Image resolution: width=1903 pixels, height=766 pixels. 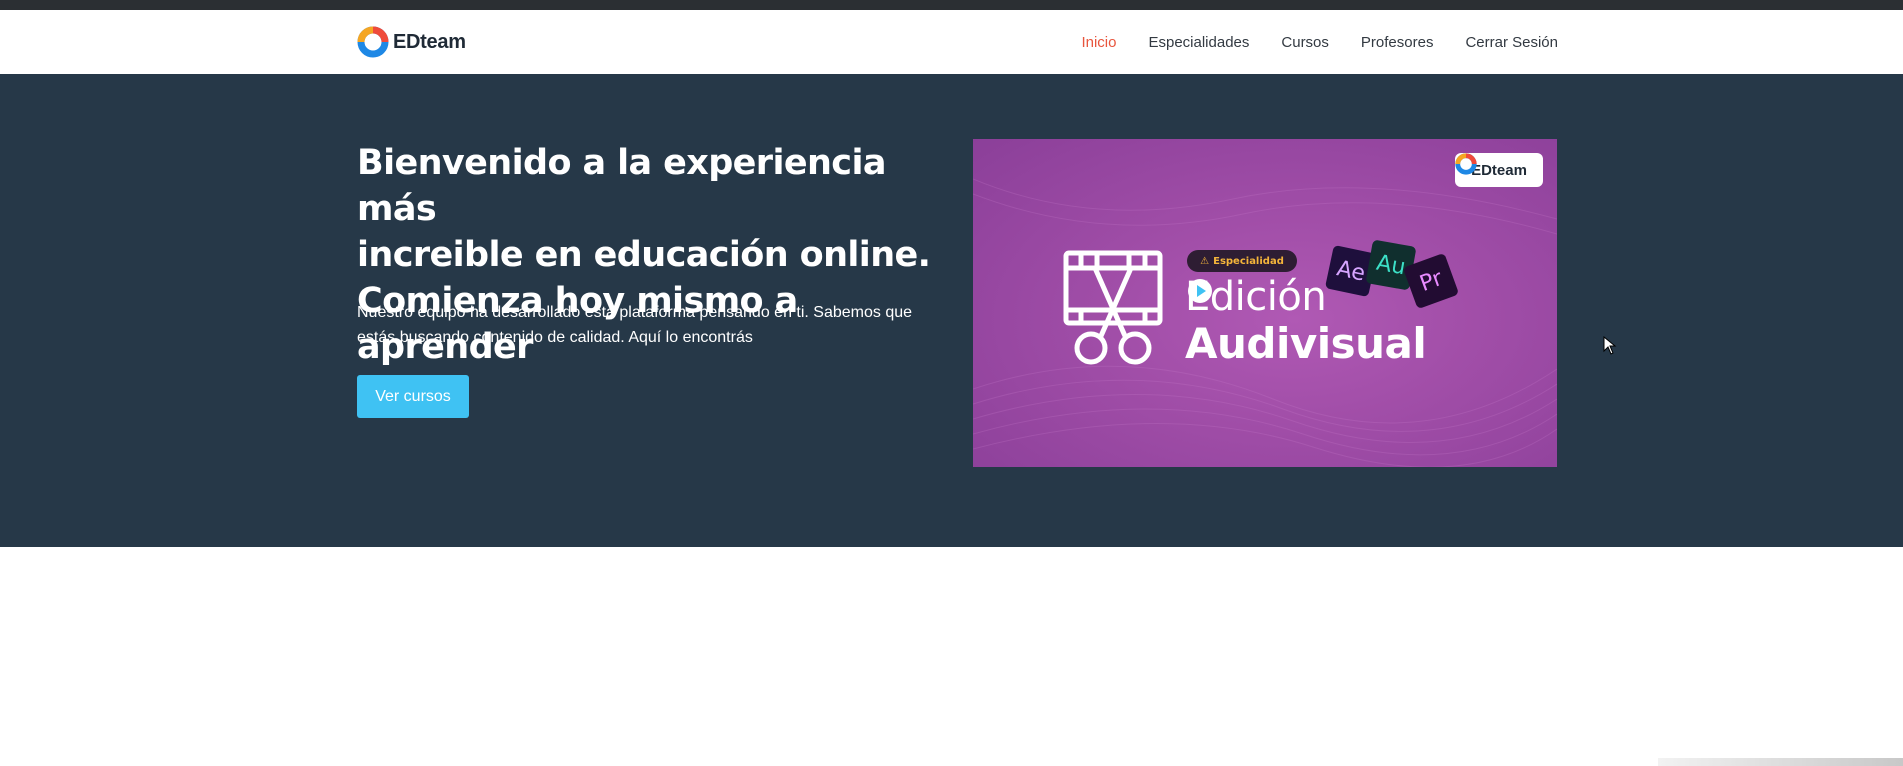 What do you see at coordinates (1113, 307) in the screenshot?
I see `film-scissors-icon` at bounding box center [1113, 307].